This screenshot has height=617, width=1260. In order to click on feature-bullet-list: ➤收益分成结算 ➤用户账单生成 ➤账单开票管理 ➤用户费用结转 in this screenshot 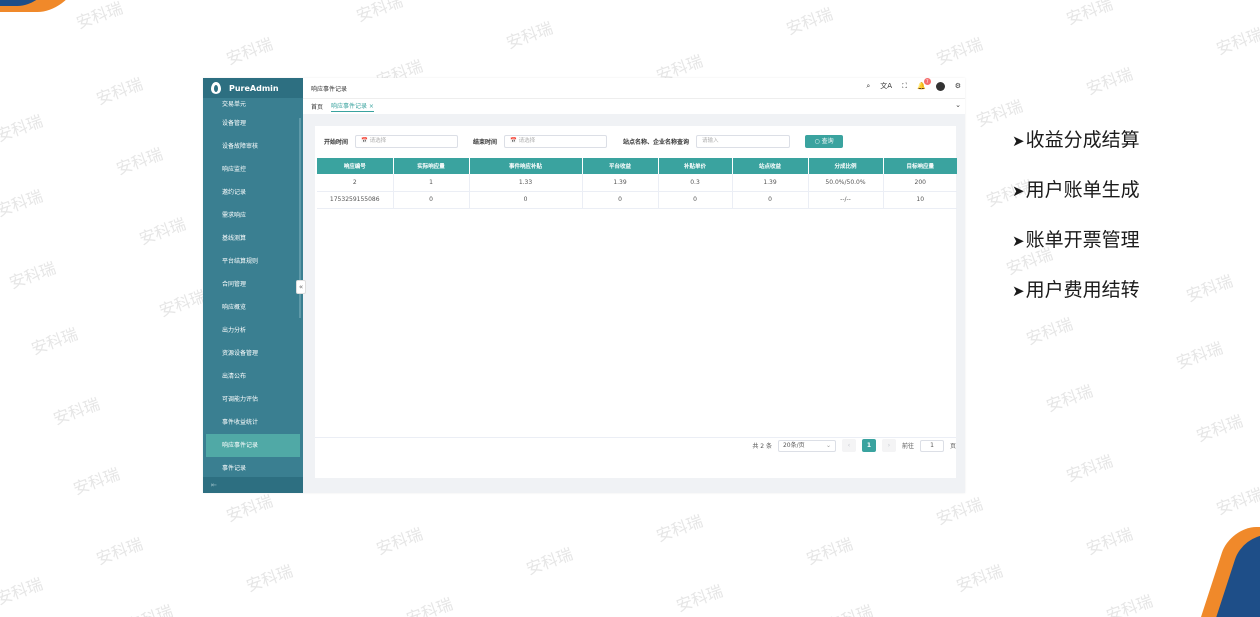, I will do `click(1076, 227)`.